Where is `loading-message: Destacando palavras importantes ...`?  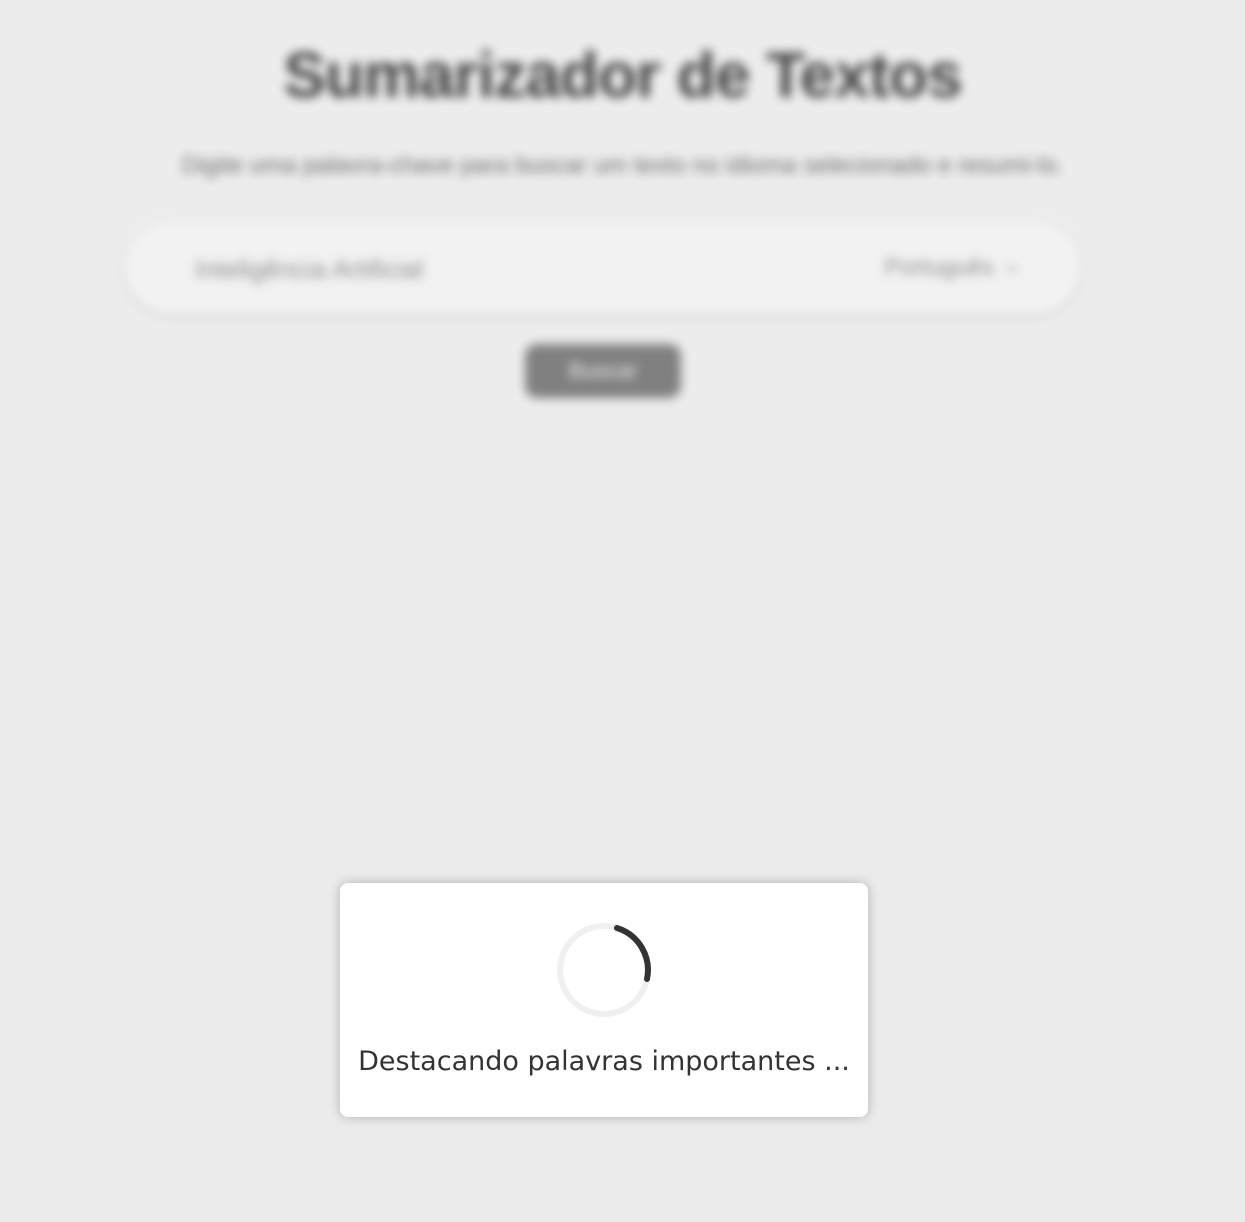 loading-message: Destacando palavras importantes ... is located at coordinates (604, 1061).